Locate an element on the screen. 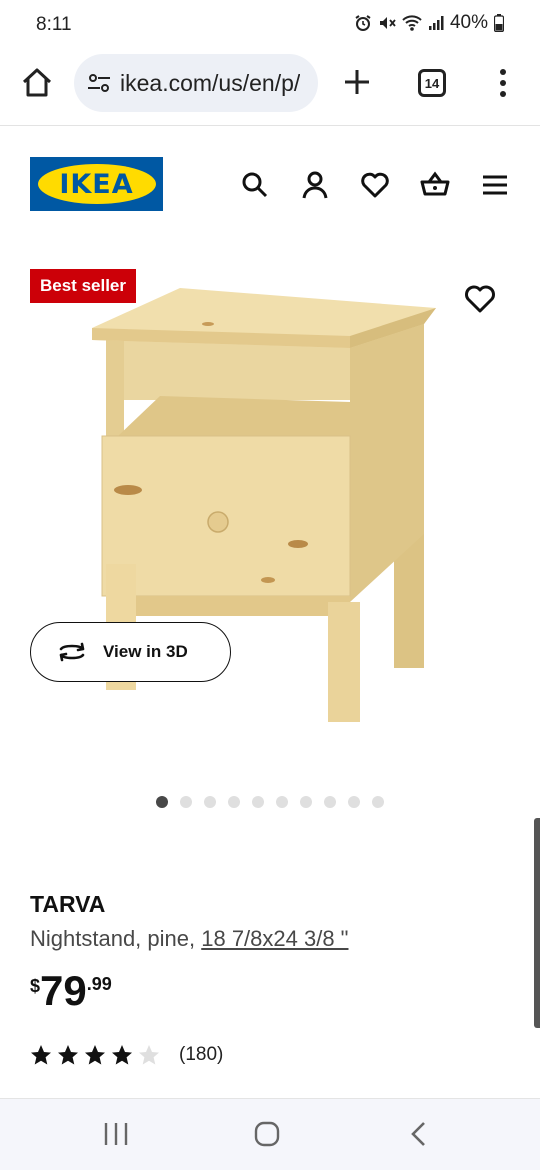 This screenshot has height=1170, width=540. ikea-logo: IKEA is located at coordinates (96, 184).